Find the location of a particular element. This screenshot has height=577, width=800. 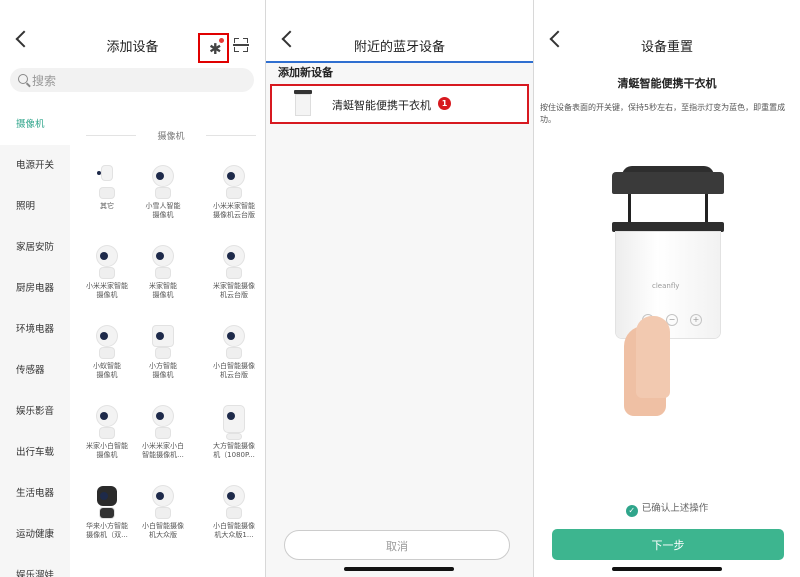

dryer-illustration: cleanfly − + is located at coordinates (670, 282).